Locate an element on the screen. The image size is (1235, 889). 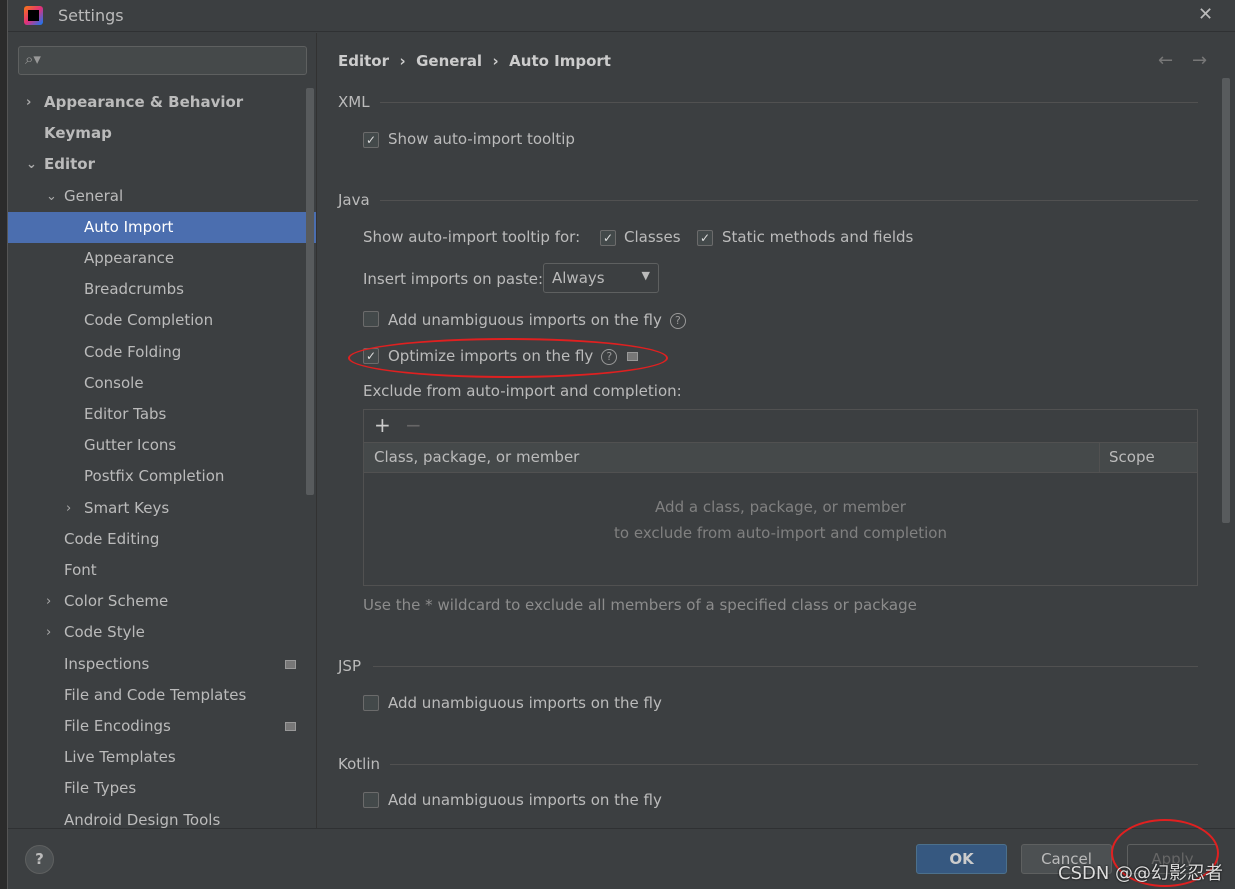
sidebar-item: File and Code Templates is located at coordinates (153, 695).